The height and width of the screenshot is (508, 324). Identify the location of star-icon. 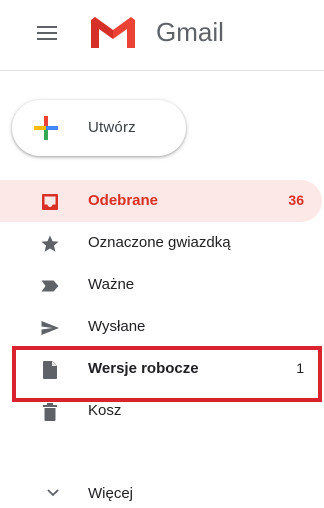
(50, 243).